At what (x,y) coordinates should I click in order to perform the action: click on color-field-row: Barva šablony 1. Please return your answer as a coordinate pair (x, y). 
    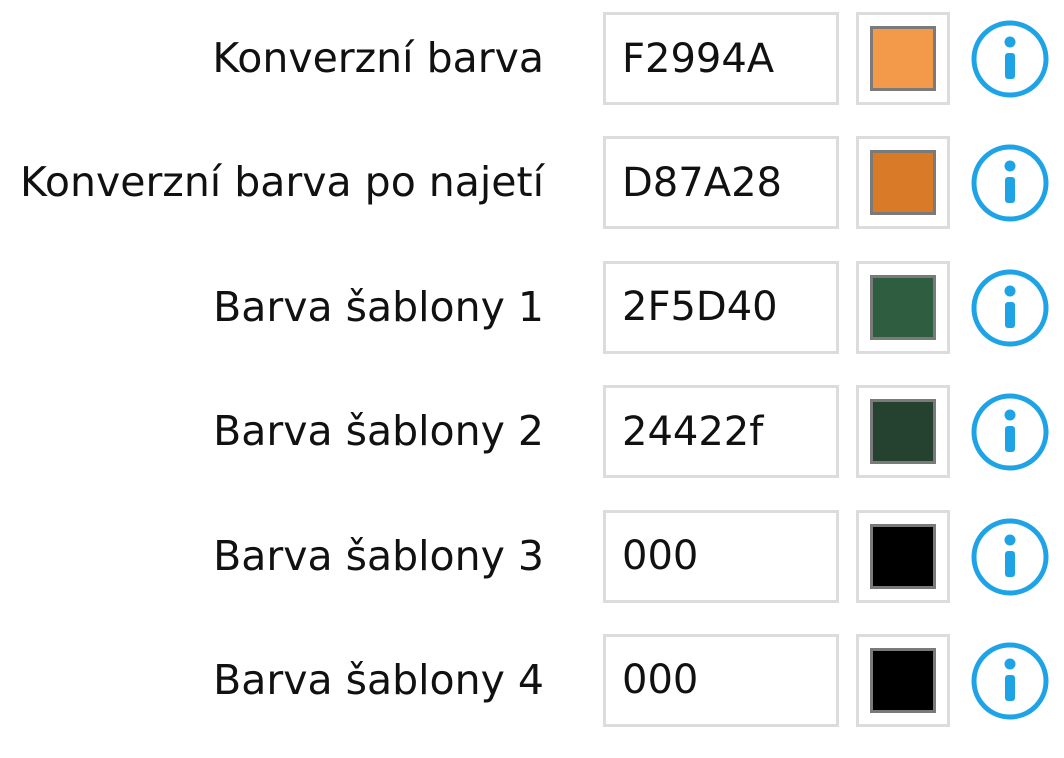
    Looking at the image, I should click on (532, 307).